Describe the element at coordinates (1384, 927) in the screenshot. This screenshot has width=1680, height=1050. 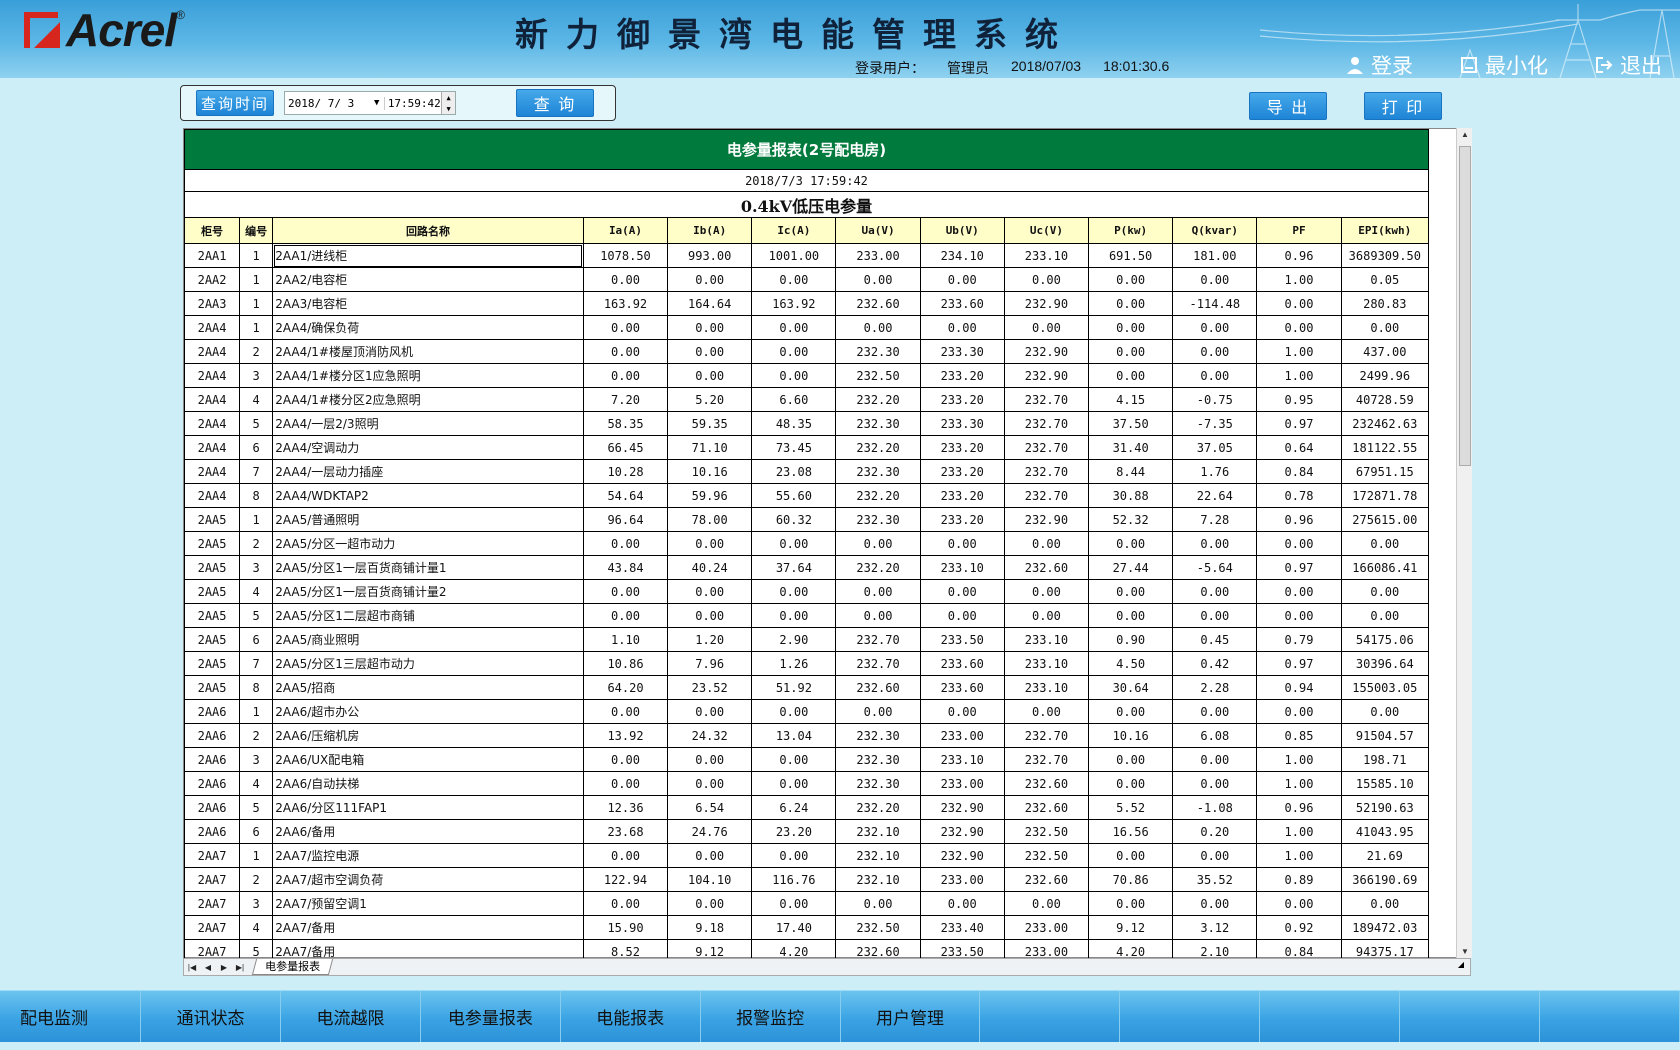
I see `table-cell: 189472.03` at that location.